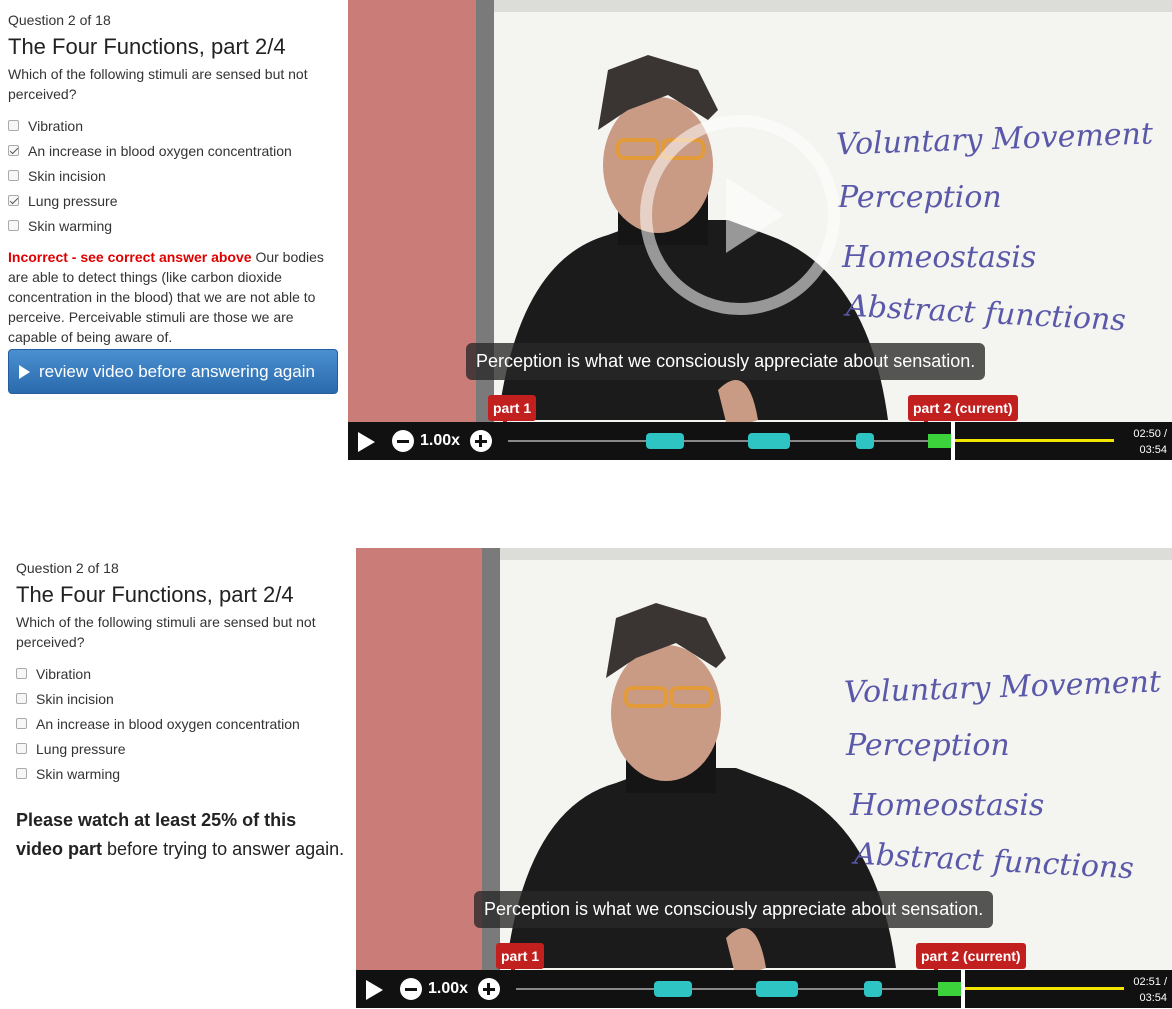  What do you see at coordinates (177, 371) in the screenshot?
I see `review-button-label: review video before answering again` at bounding box center [177, 371].